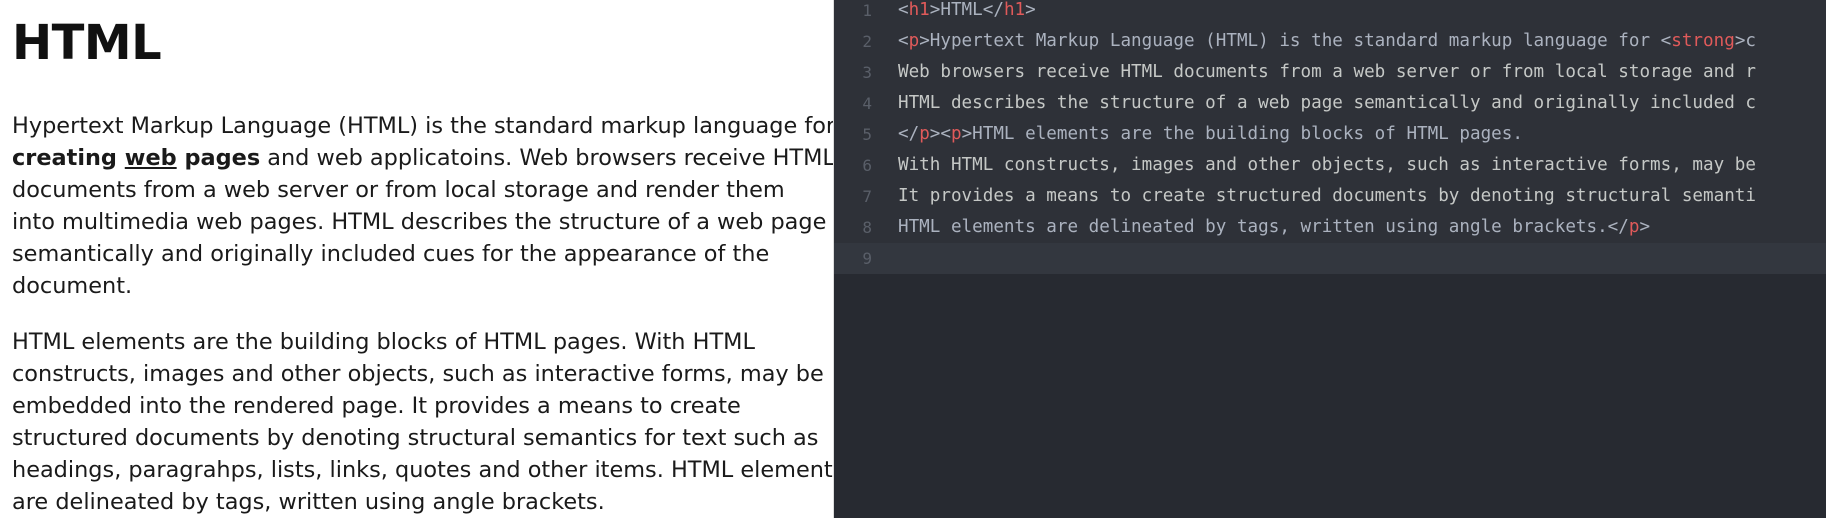  What do you see at coordinates (867, 227) in the screenshot?
I see `line-number: 8` at bounding box center [867, 227].